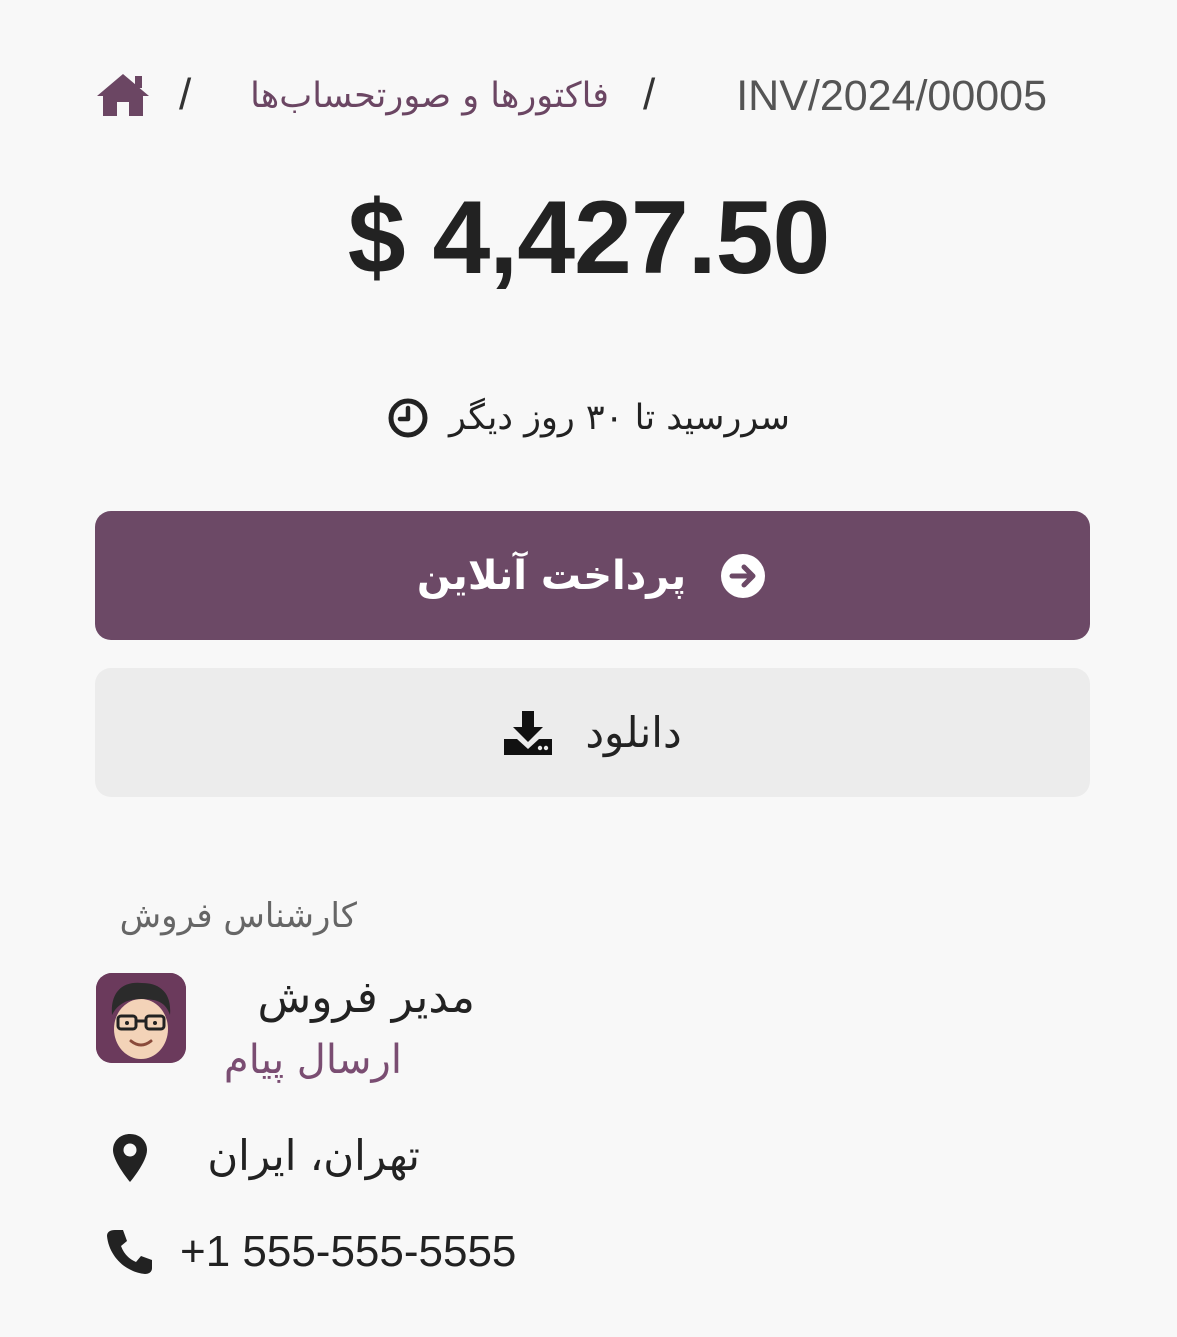  What do you see at coordinates (408, 418) in the screenshot?
I see `clock-icon` at bounding box center [408, 418].